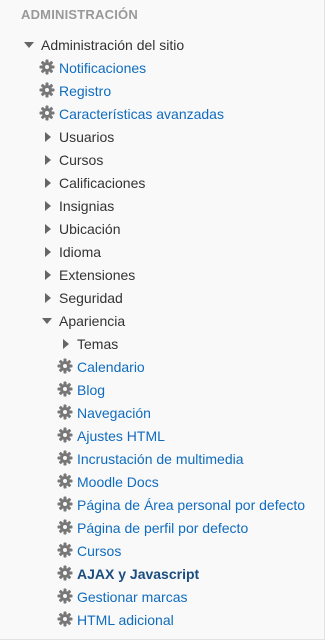 Image resolution: width=327 pixels, height=640 pixels. I want to click on tree-link-label: Ajustes HTML, so click(121, 436).